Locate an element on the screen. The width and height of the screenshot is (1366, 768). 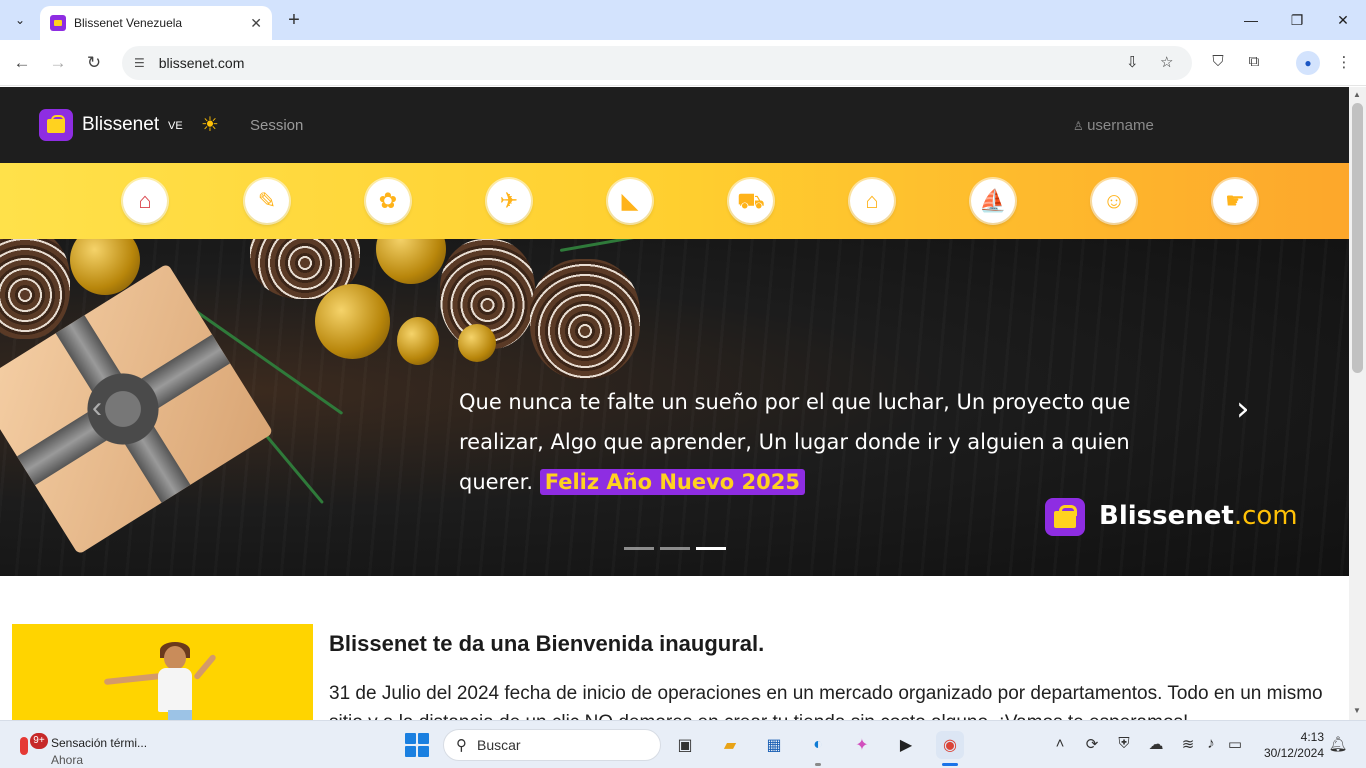
shield-extension-icon: ⛉ is located at coordinates (1218, 61).